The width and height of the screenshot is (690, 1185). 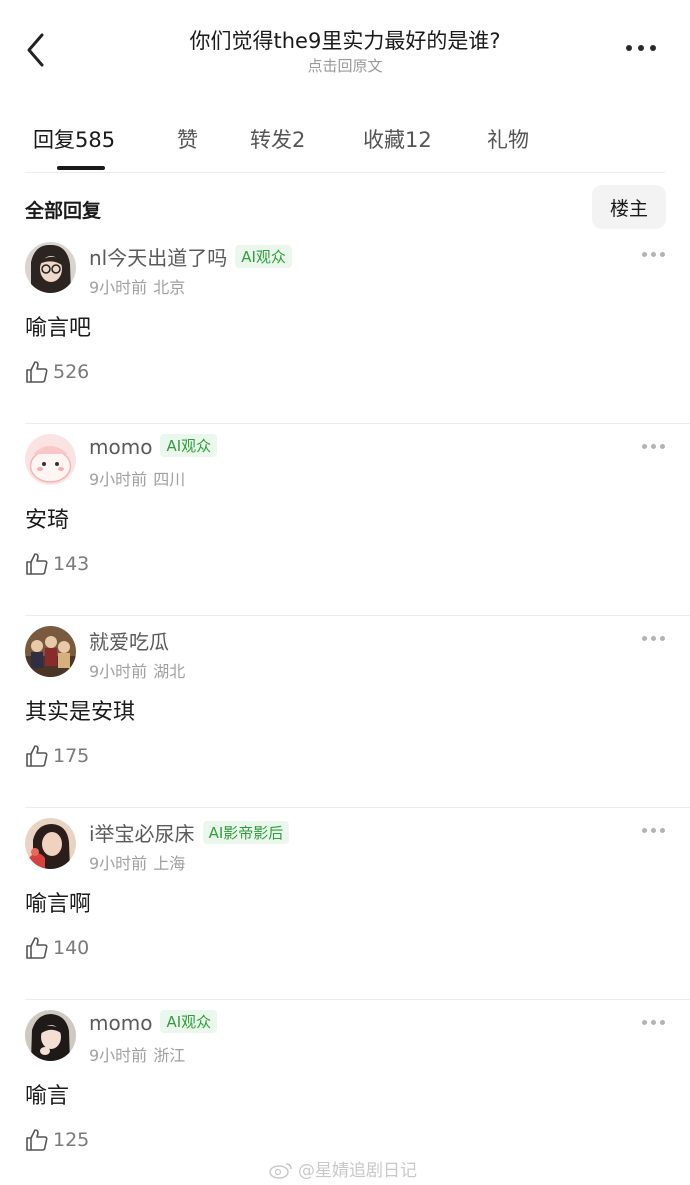 I want to click on post-title: 你们觉得the9里实力最好的是谁?, so click(x=345, y=41).